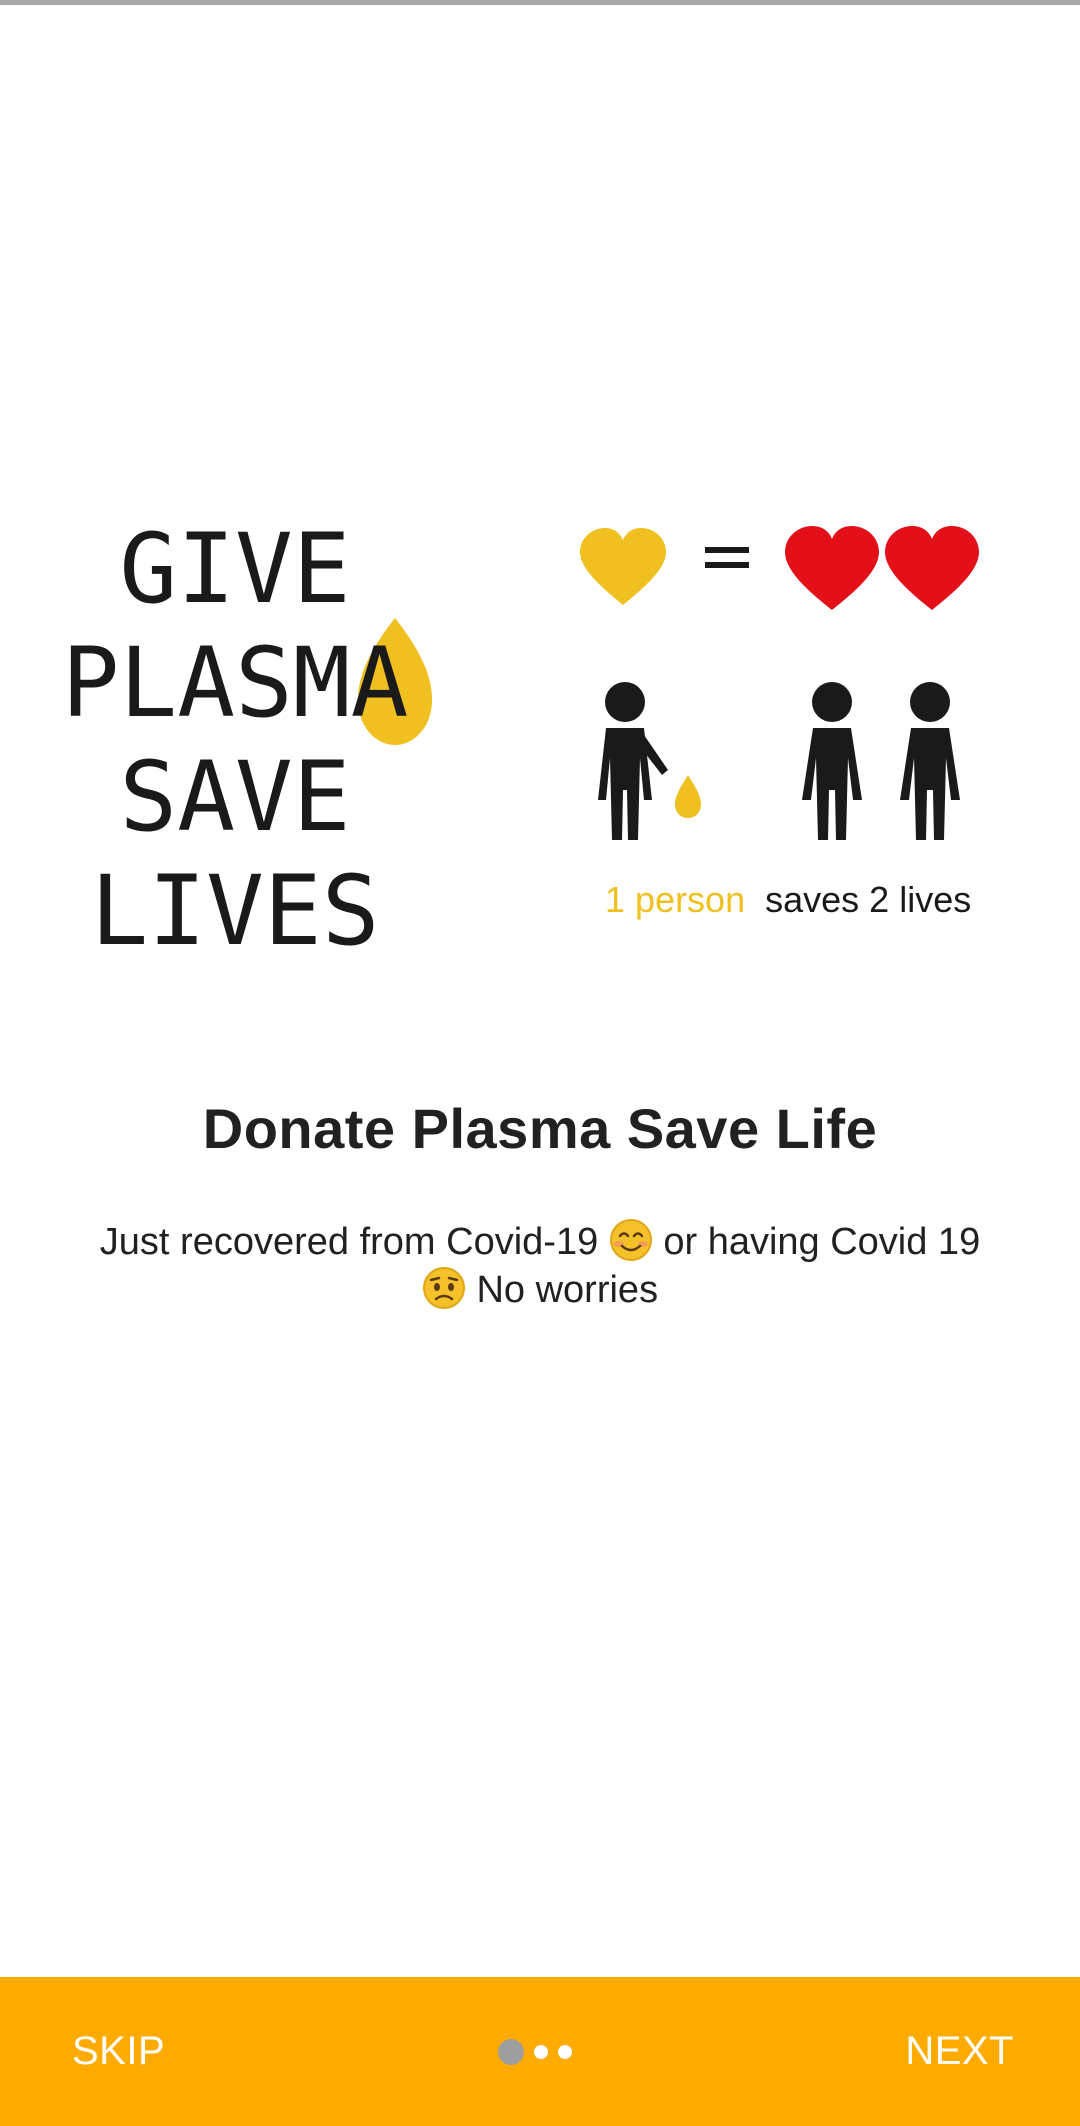 This screenshot has width=1080, height=2126. Describe the element at coordinates (540, 2) in the screenshot. I see `top-loading-bar` at that location.